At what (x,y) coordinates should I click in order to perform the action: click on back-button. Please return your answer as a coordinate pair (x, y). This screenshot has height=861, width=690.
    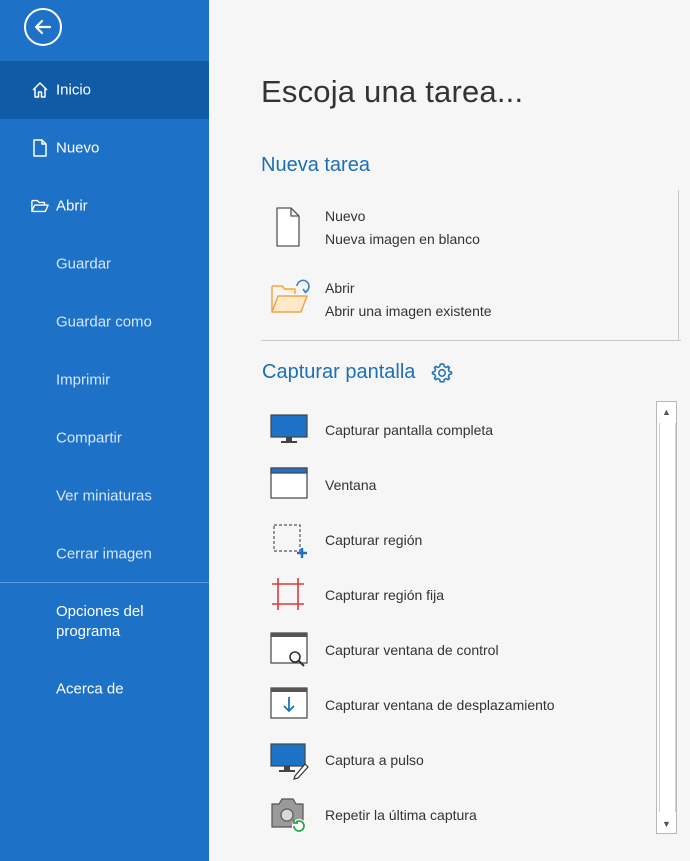
    Looking at the image, I should click on (43, 27).